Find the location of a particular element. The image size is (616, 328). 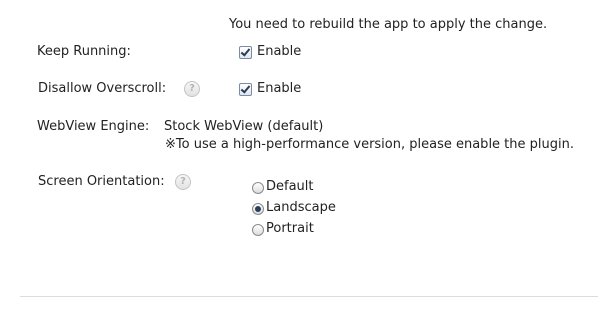

webview-engine-label: WebView Engine: is located at coordinates (93, 126).